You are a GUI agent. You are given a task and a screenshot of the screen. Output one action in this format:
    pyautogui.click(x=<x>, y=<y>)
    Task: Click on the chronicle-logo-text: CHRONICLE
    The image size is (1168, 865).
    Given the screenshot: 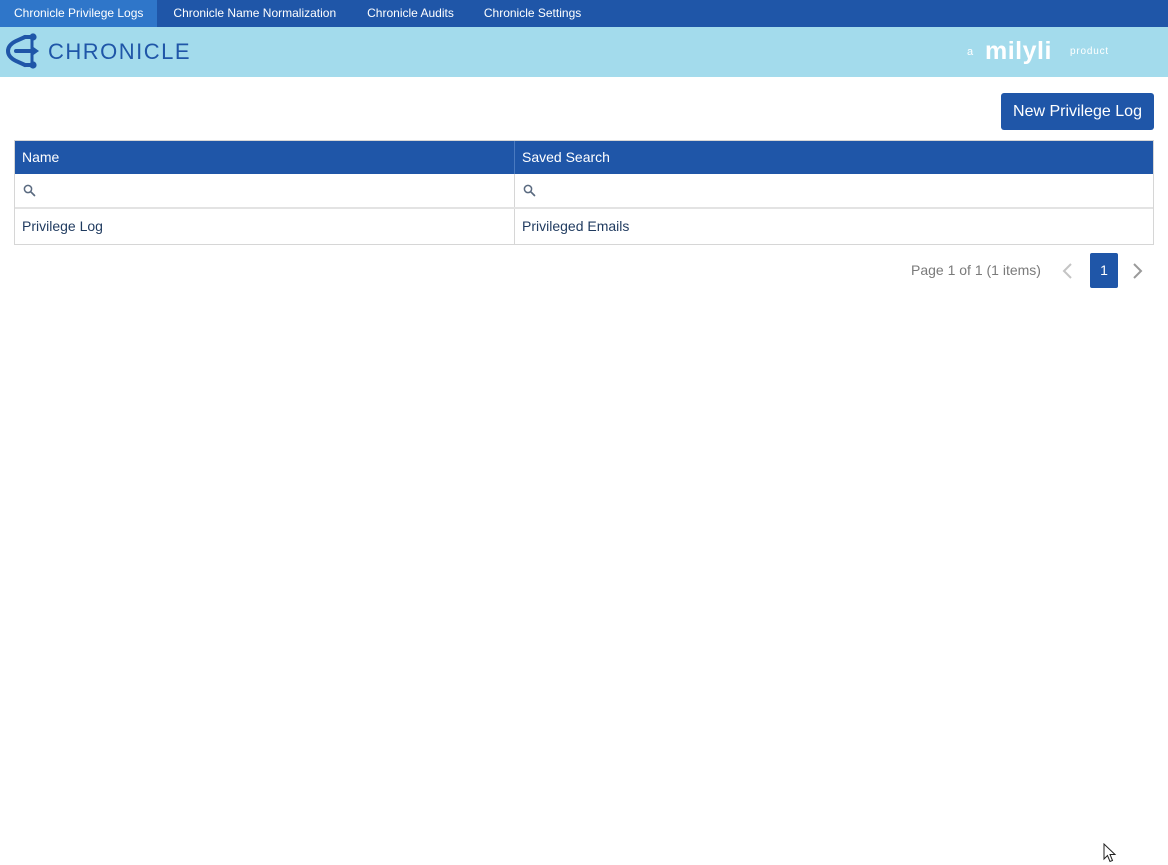 What is the action you would take?
    pyautogui.click(x=120, y=51)
    